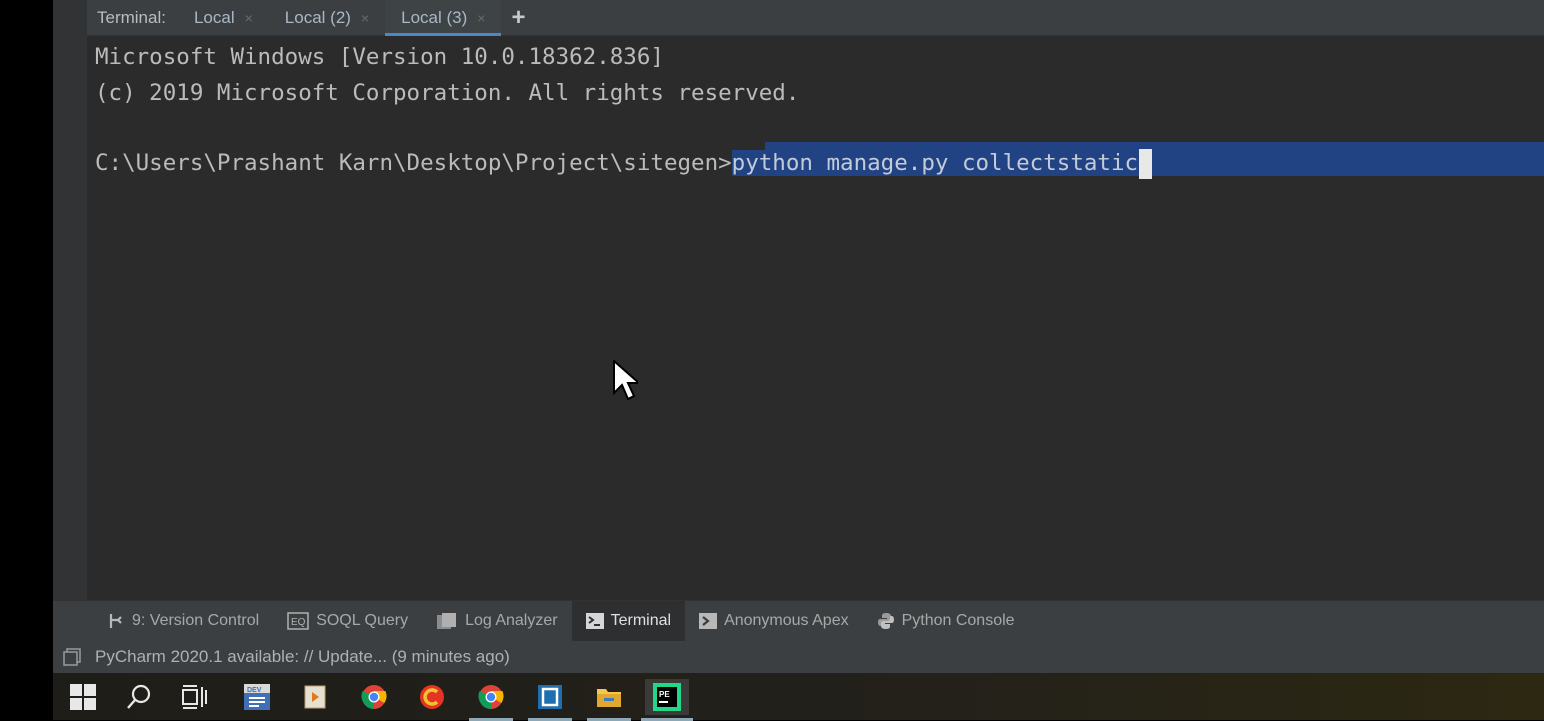  I want to click on ccleaner-icon, so click(432, 697).